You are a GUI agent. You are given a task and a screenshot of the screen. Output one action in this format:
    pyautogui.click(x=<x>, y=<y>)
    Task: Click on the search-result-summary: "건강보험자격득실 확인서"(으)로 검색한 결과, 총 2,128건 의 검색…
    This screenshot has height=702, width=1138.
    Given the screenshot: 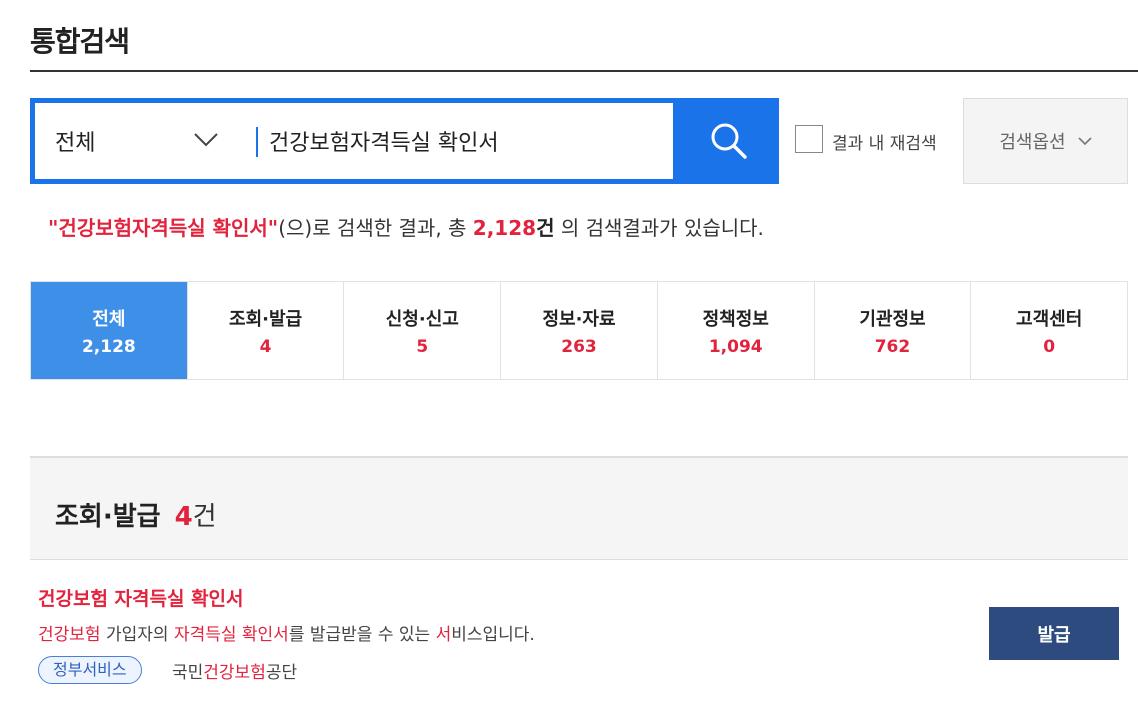 What is the action you would take?
    pyautogui.click(x=406, y=226)
    